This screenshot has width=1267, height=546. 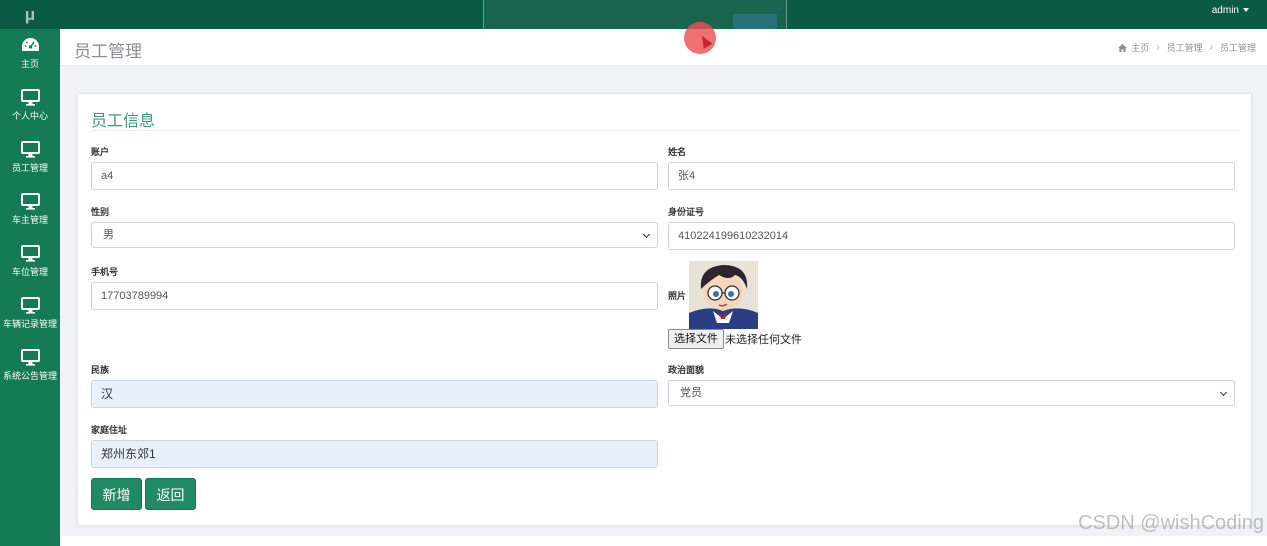 I want to click on sidebar-item-label: 车辆记录管理, so click(x=29, y=324).